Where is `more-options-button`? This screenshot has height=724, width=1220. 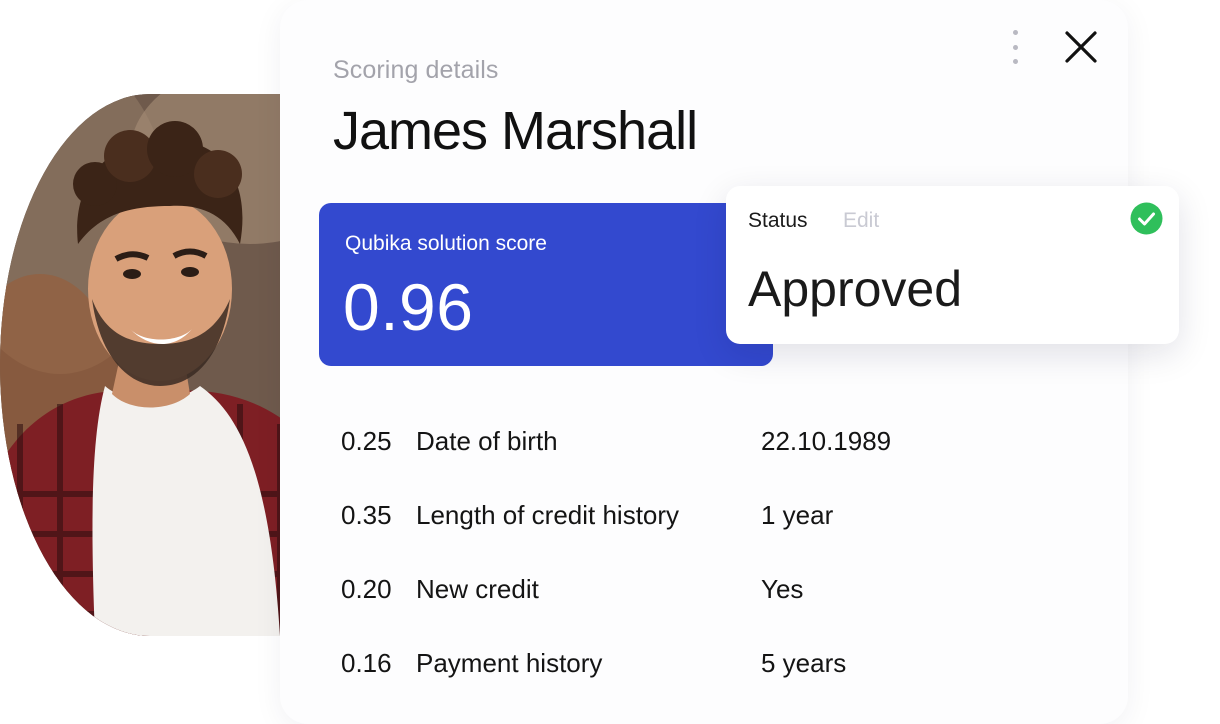
more-options-button is located at coordinates (1015, 47).